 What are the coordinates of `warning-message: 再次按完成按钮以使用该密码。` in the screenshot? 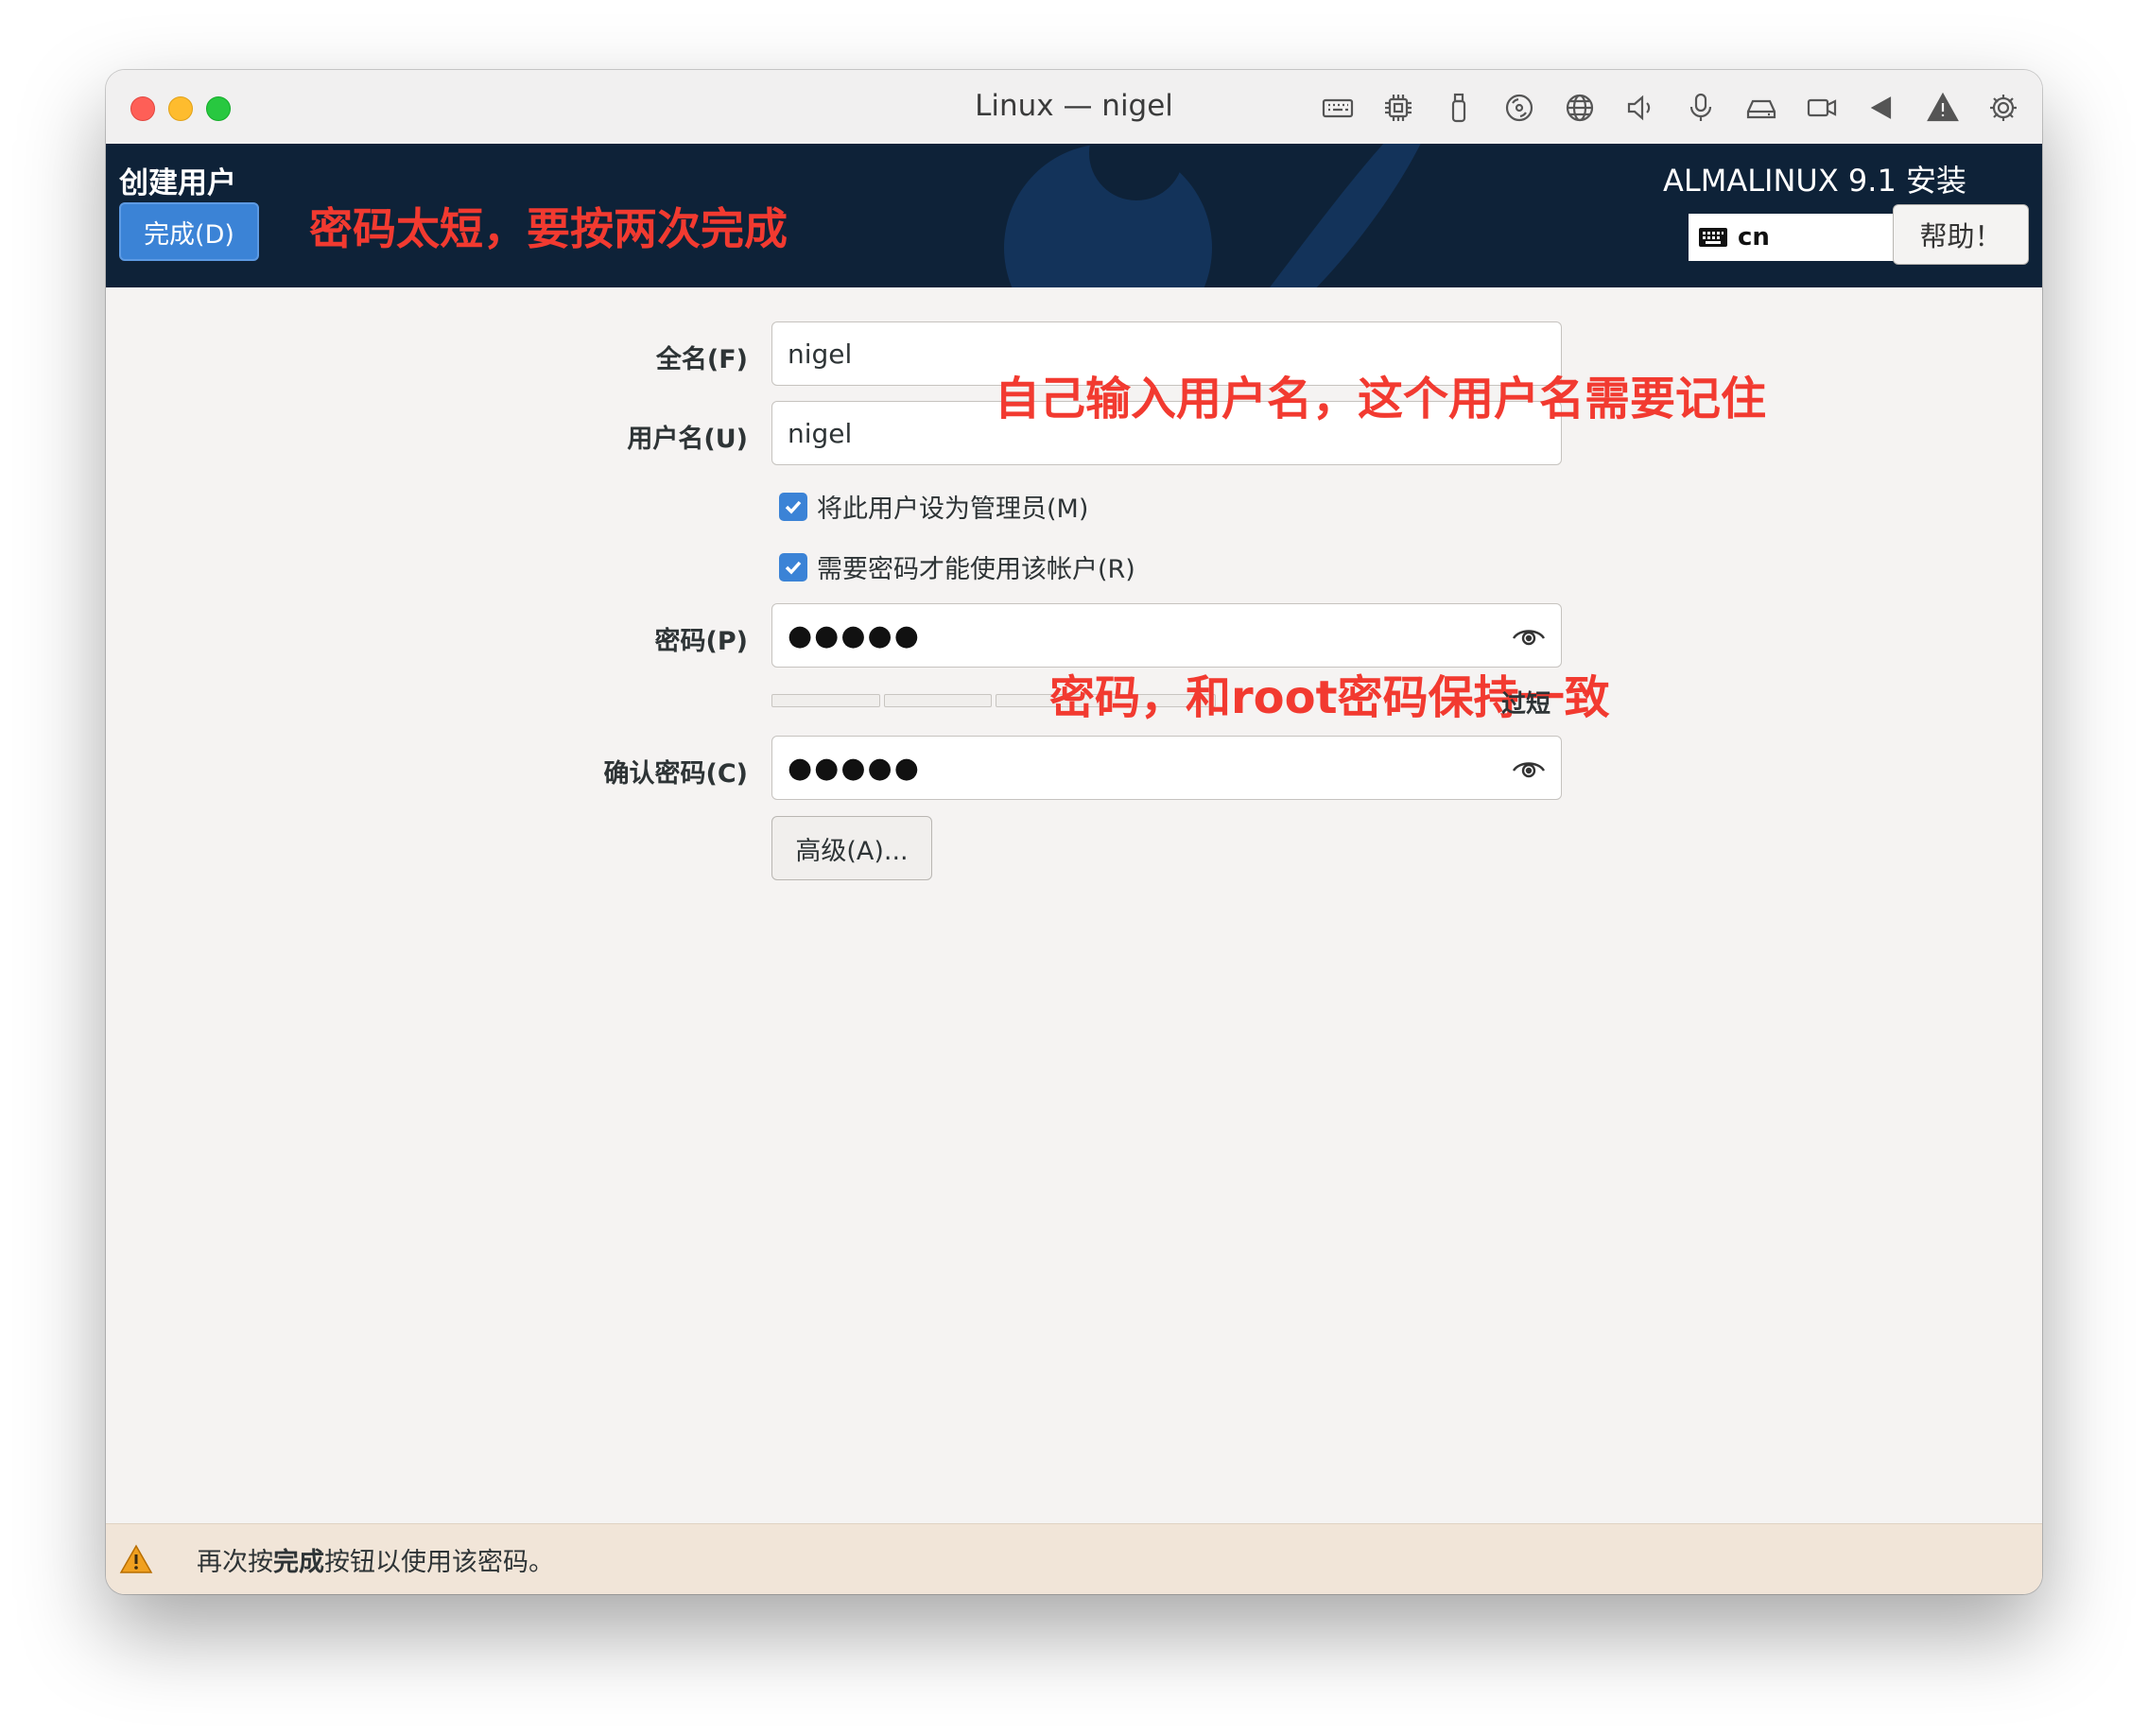 It's located at (375, 1559).